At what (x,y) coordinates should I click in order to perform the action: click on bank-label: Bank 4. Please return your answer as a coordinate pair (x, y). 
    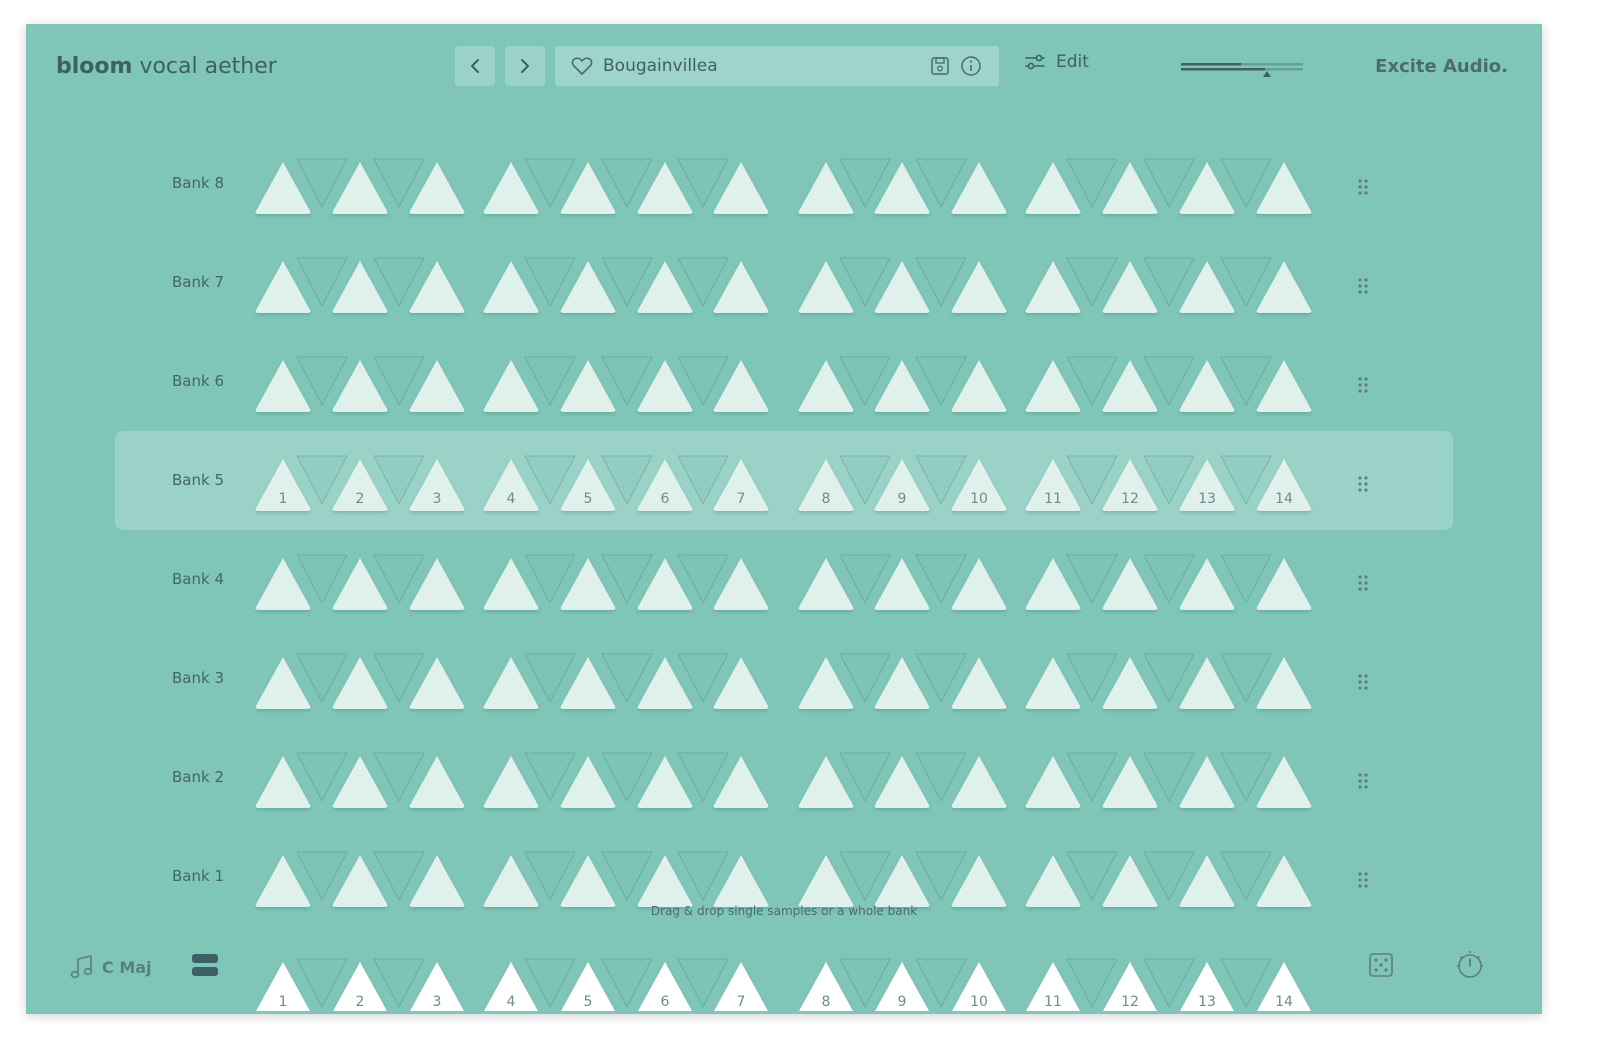
    Looking at the image, I should click on (198, 579).